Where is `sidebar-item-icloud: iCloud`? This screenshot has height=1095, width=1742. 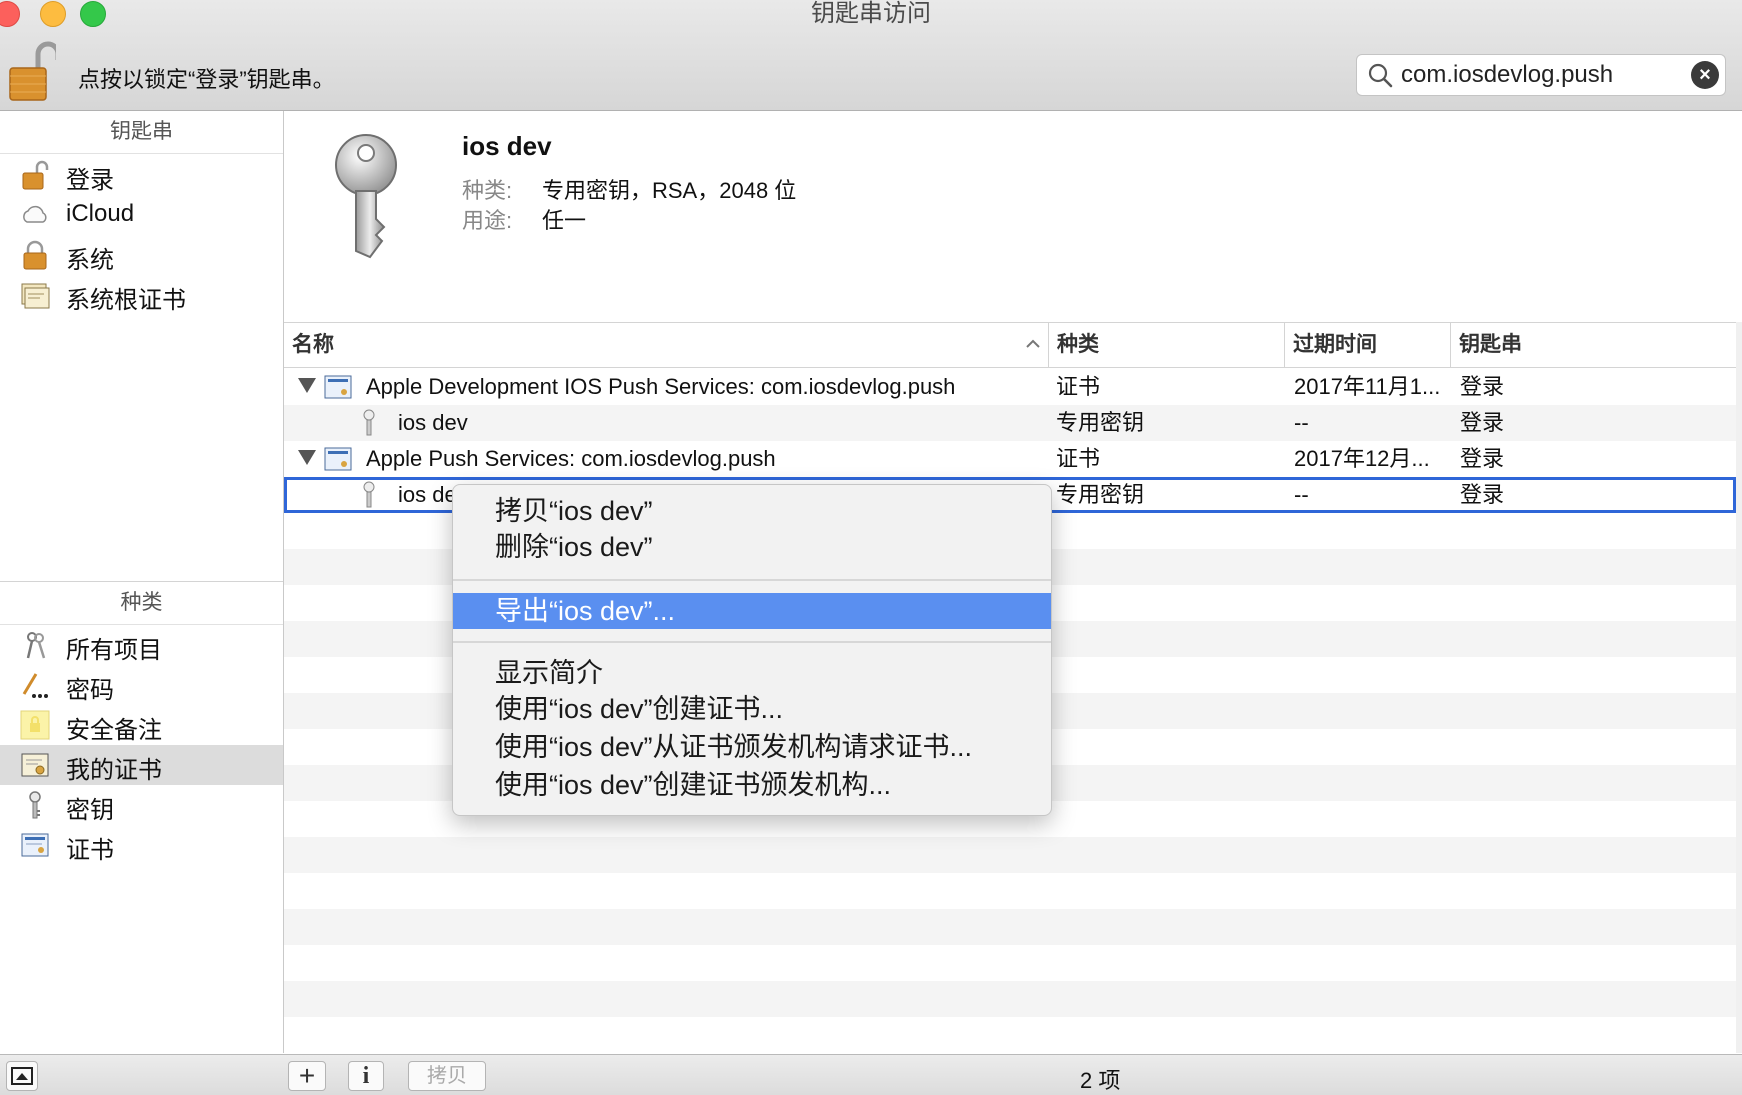 sidebar-item-icloud: iCloud is located at coordinates (141, 215).